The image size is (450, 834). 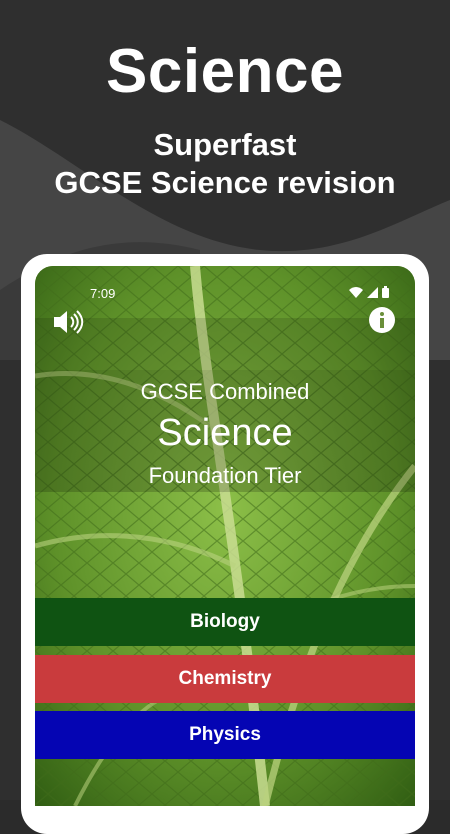 I want to click on header-tier: Foundation Tier, so click(x=225, y=475).